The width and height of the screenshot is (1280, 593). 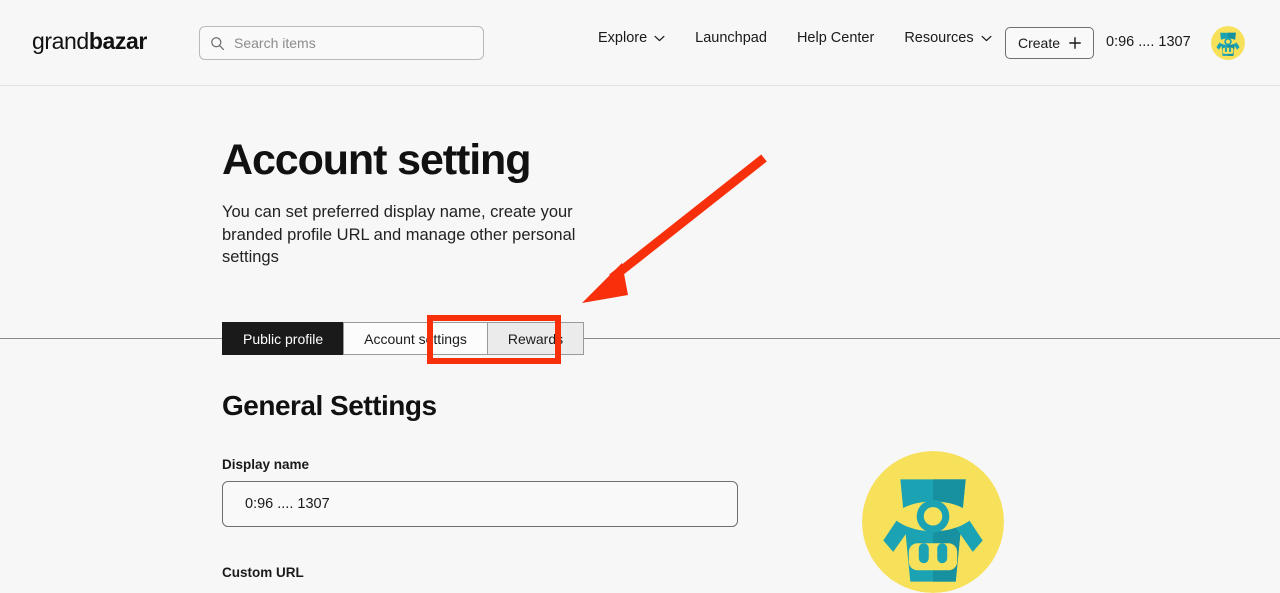 I want to click on display-name-label: Display name, so click(x=266, y=464).